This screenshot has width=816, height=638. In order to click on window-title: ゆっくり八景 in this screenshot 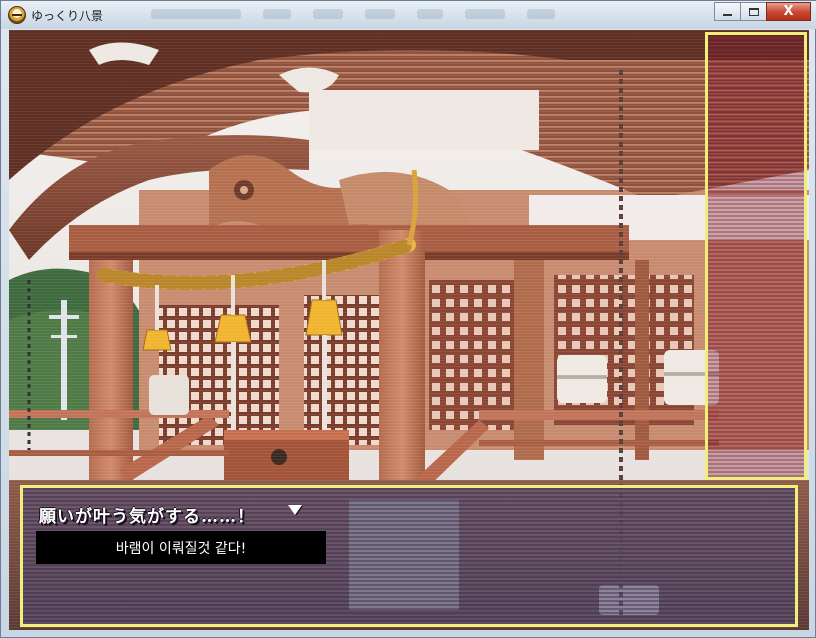, I will do `click(67, 16)`.